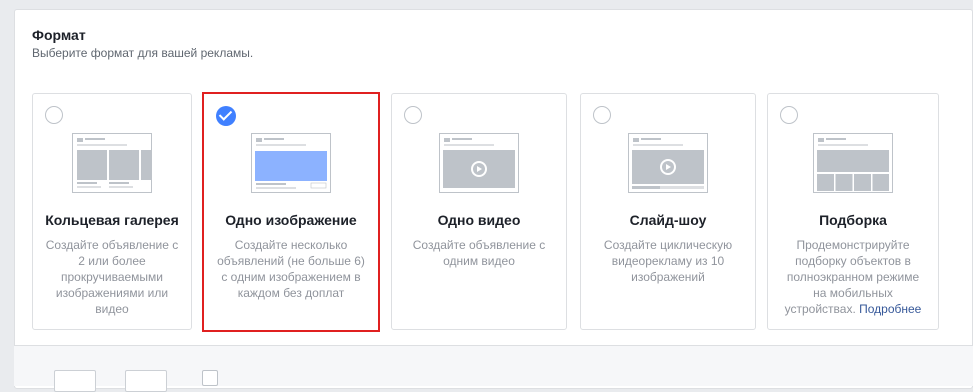 The image size is (973, 392). I want to click on option-checkbox, so click(210, 378).